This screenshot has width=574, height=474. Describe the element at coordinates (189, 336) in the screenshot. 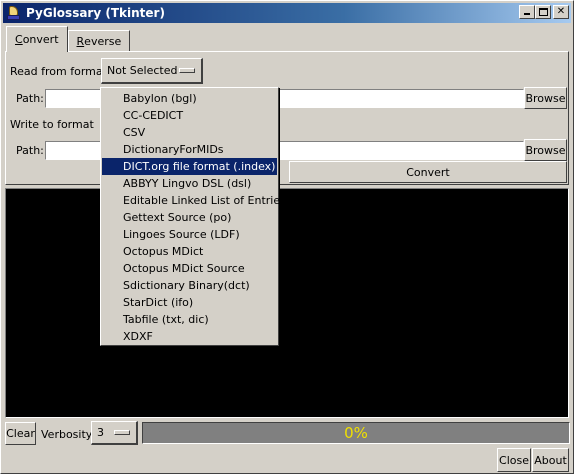

I see `format-menu-item: XDXF` at that location.